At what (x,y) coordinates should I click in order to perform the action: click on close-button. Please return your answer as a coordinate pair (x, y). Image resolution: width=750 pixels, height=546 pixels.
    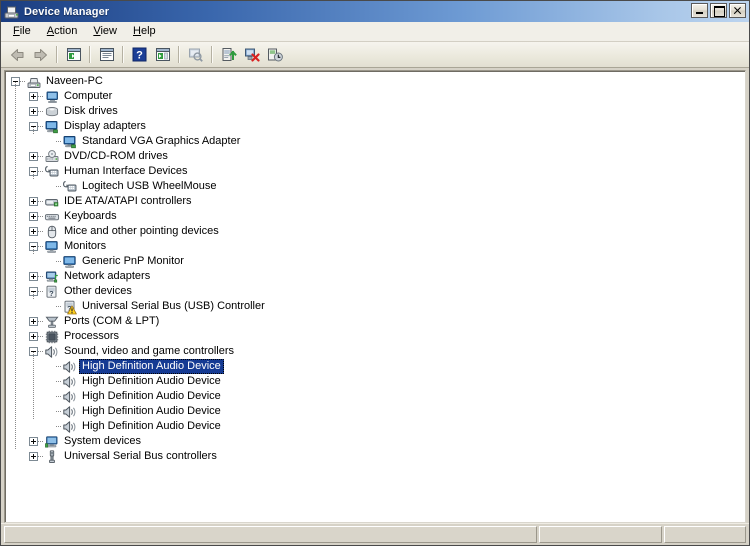
    Looking at the image, I should click on (737, 10).